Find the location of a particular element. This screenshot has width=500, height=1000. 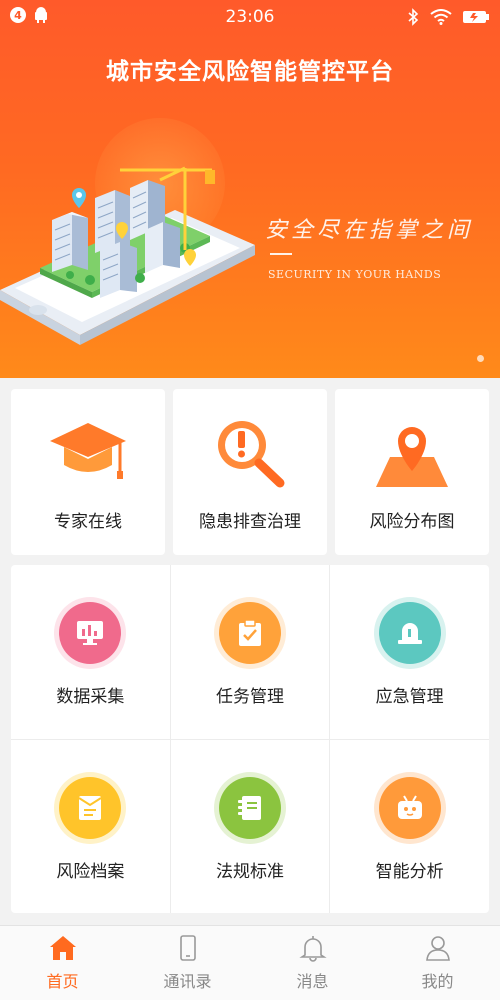

clipboard-check-icon is located at coordinates (250, 633).